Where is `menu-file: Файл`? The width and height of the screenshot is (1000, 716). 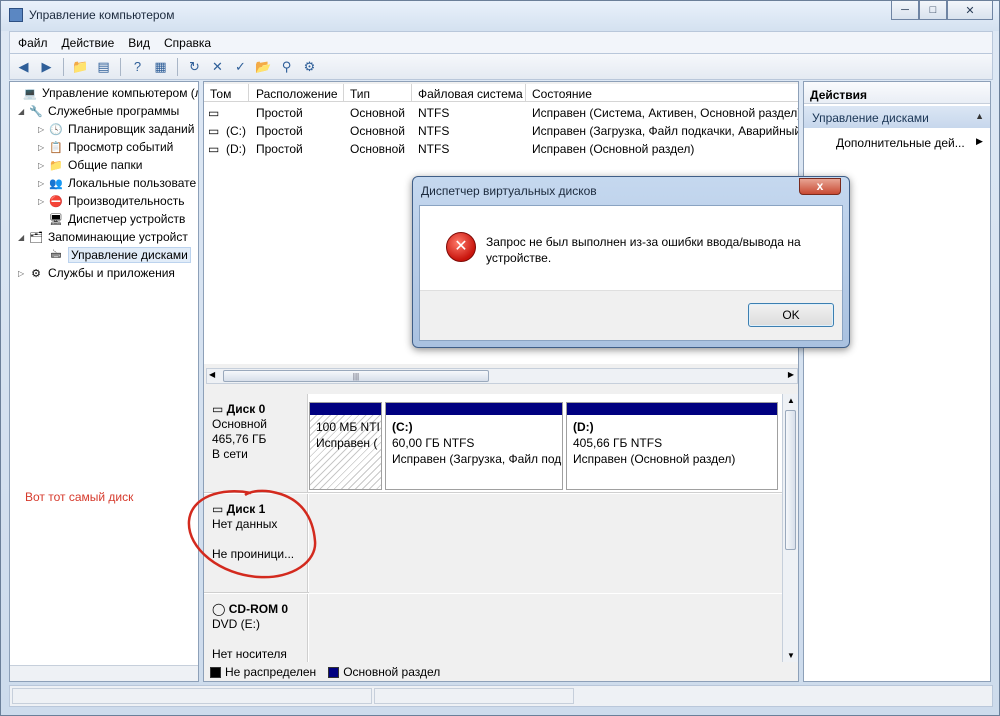
menu-file: Файл is located at coordinates (33, 43).